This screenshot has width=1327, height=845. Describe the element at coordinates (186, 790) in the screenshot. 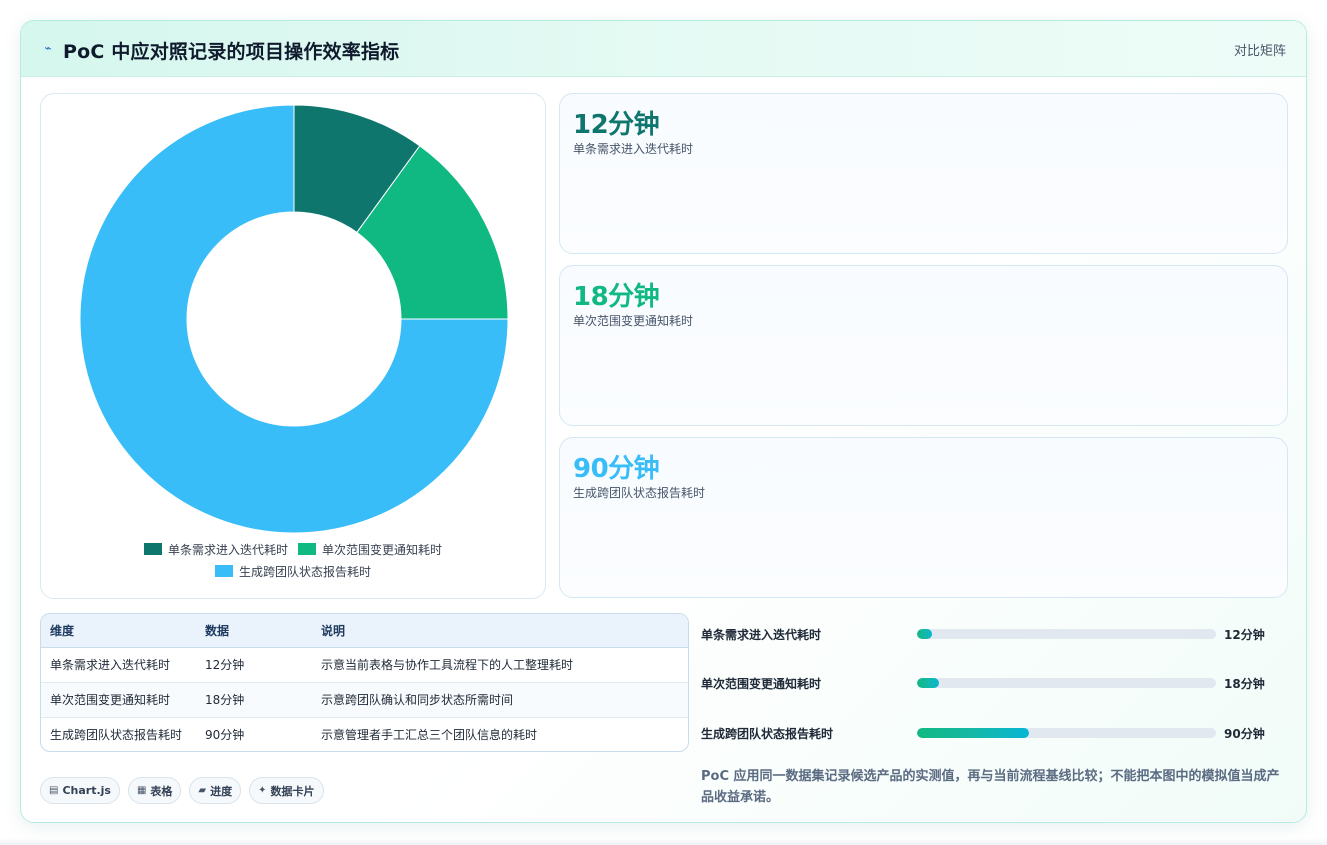

I see `view-chips: ▤ Chart.js ▦ 表格 ▰ 进度 ✦ 数据卡片` at that location.